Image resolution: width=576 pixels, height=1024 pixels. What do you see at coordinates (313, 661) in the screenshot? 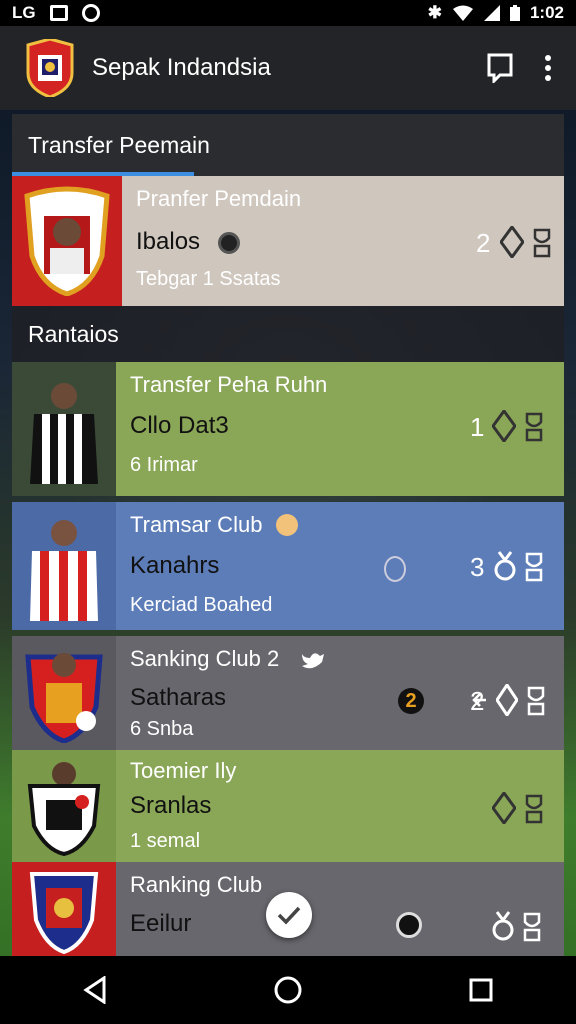
I see `twitter-icon` at bounding box center [313, 661].